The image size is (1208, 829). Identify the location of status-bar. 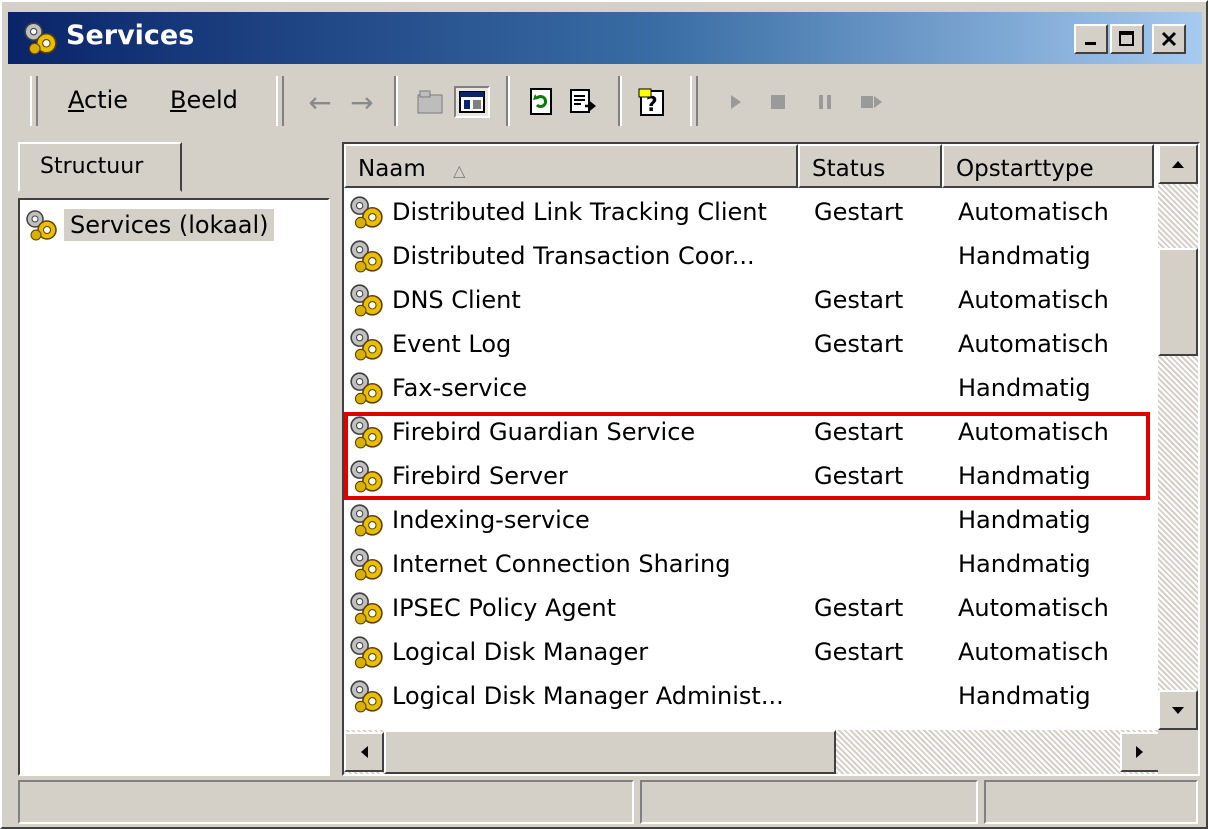
(609, 802).